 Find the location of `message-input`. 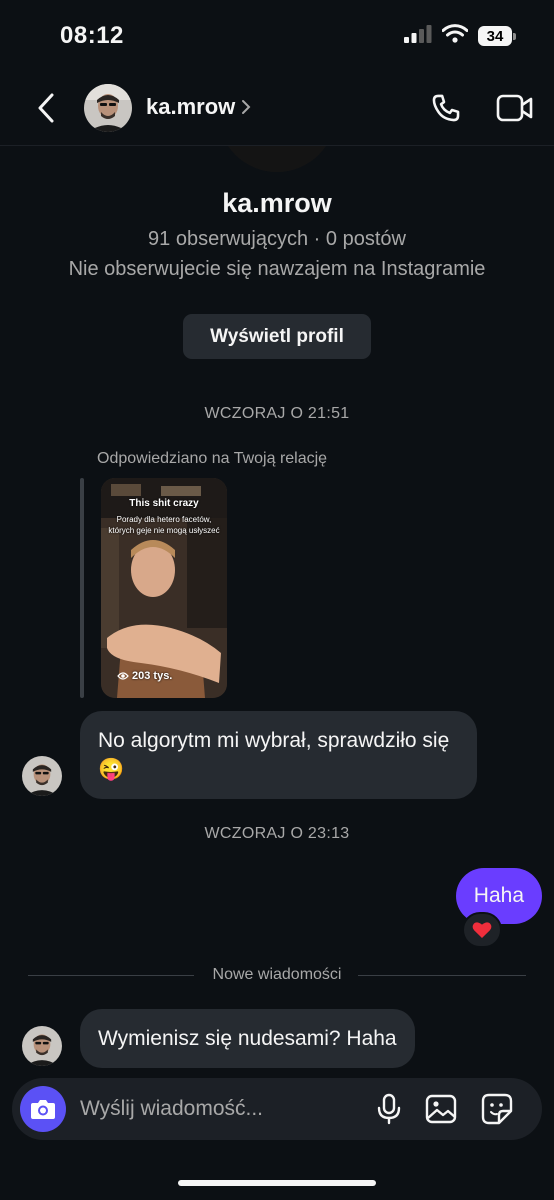

message-input is located at coordinates (220, 1109).